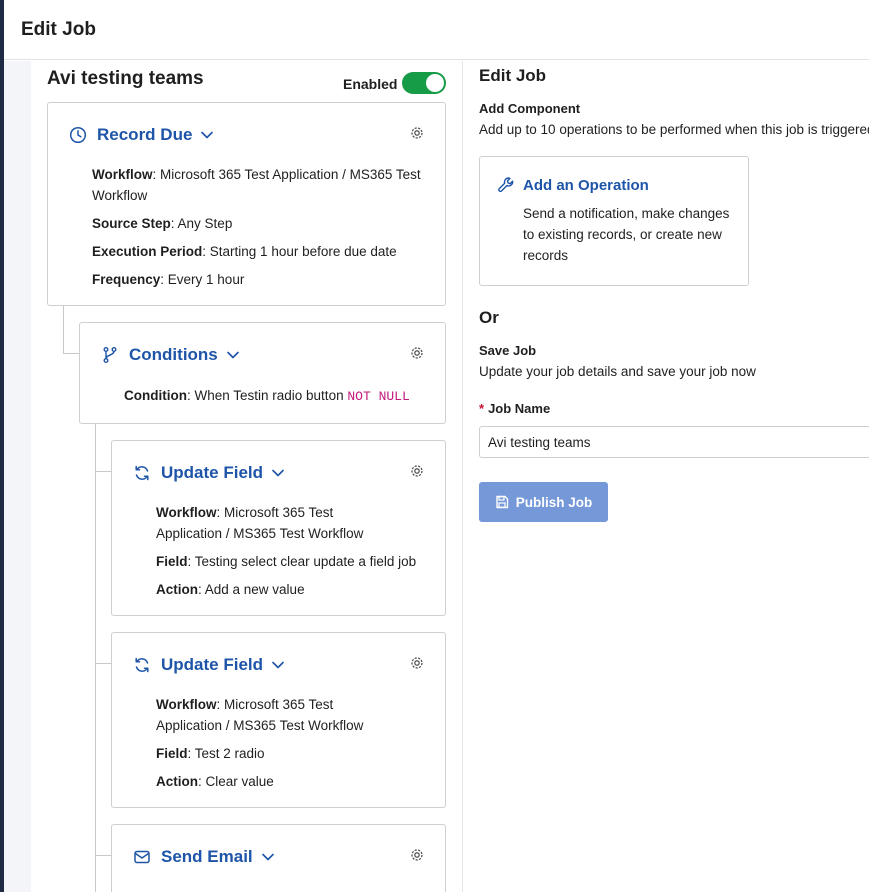  I want to click on branch-icon, so click(110, 355).